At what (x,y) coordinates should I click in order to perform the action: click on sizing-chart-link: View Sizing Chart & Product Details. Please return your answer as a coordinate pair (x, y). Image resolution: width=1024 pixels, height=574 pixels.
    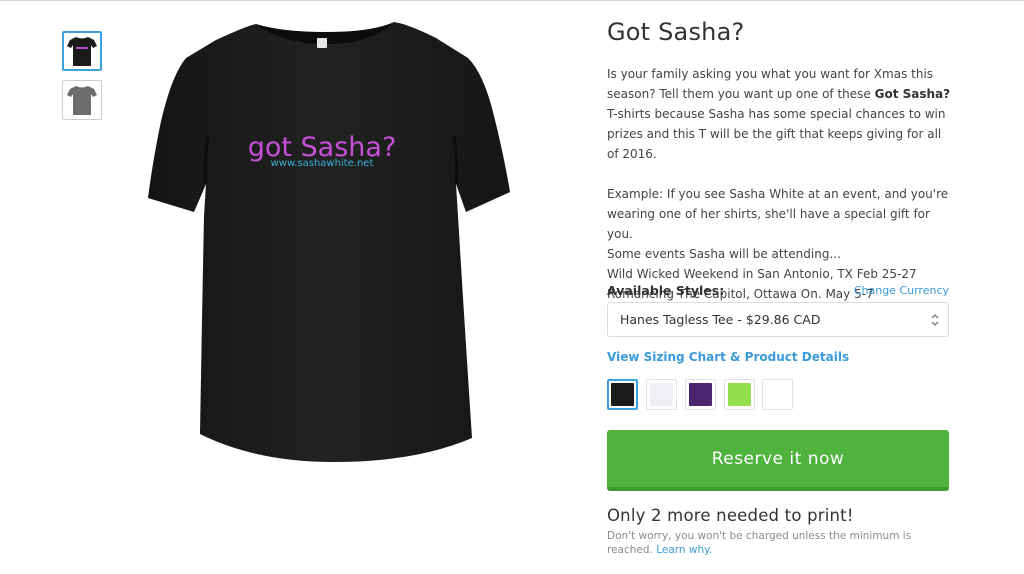
    Looking at the image, I should click on (728, 357).